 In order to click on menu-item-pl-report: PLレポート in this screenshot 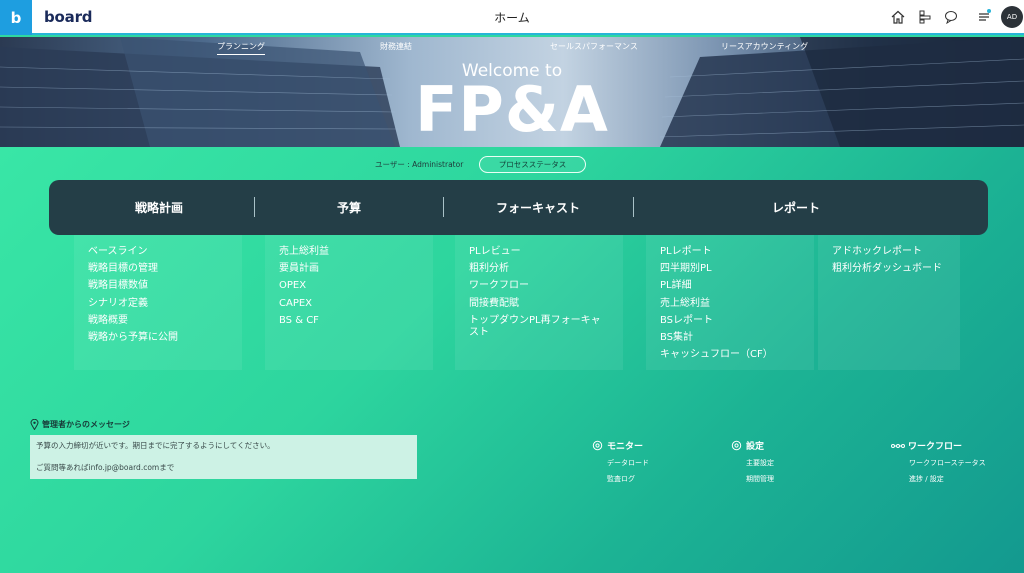, I will do `click(730, 251)`.